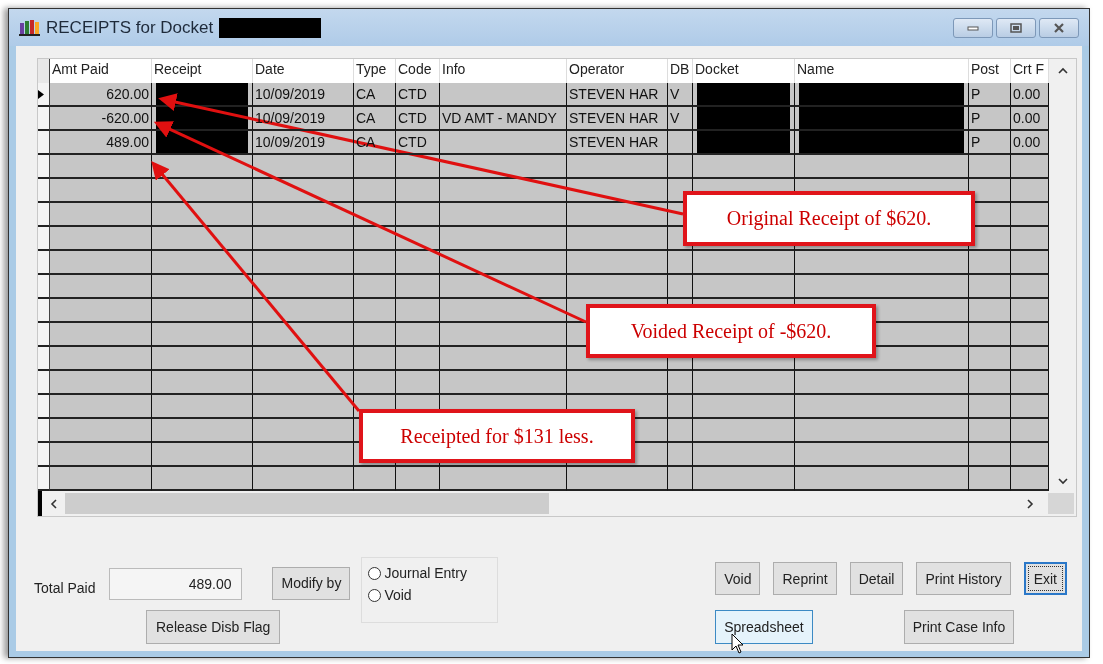 The height and width of the screenshot is (664, 1103). Describe the element at coordinates (959, 627) in the screenshot. I see `action-button: Print Case Info` at that location.